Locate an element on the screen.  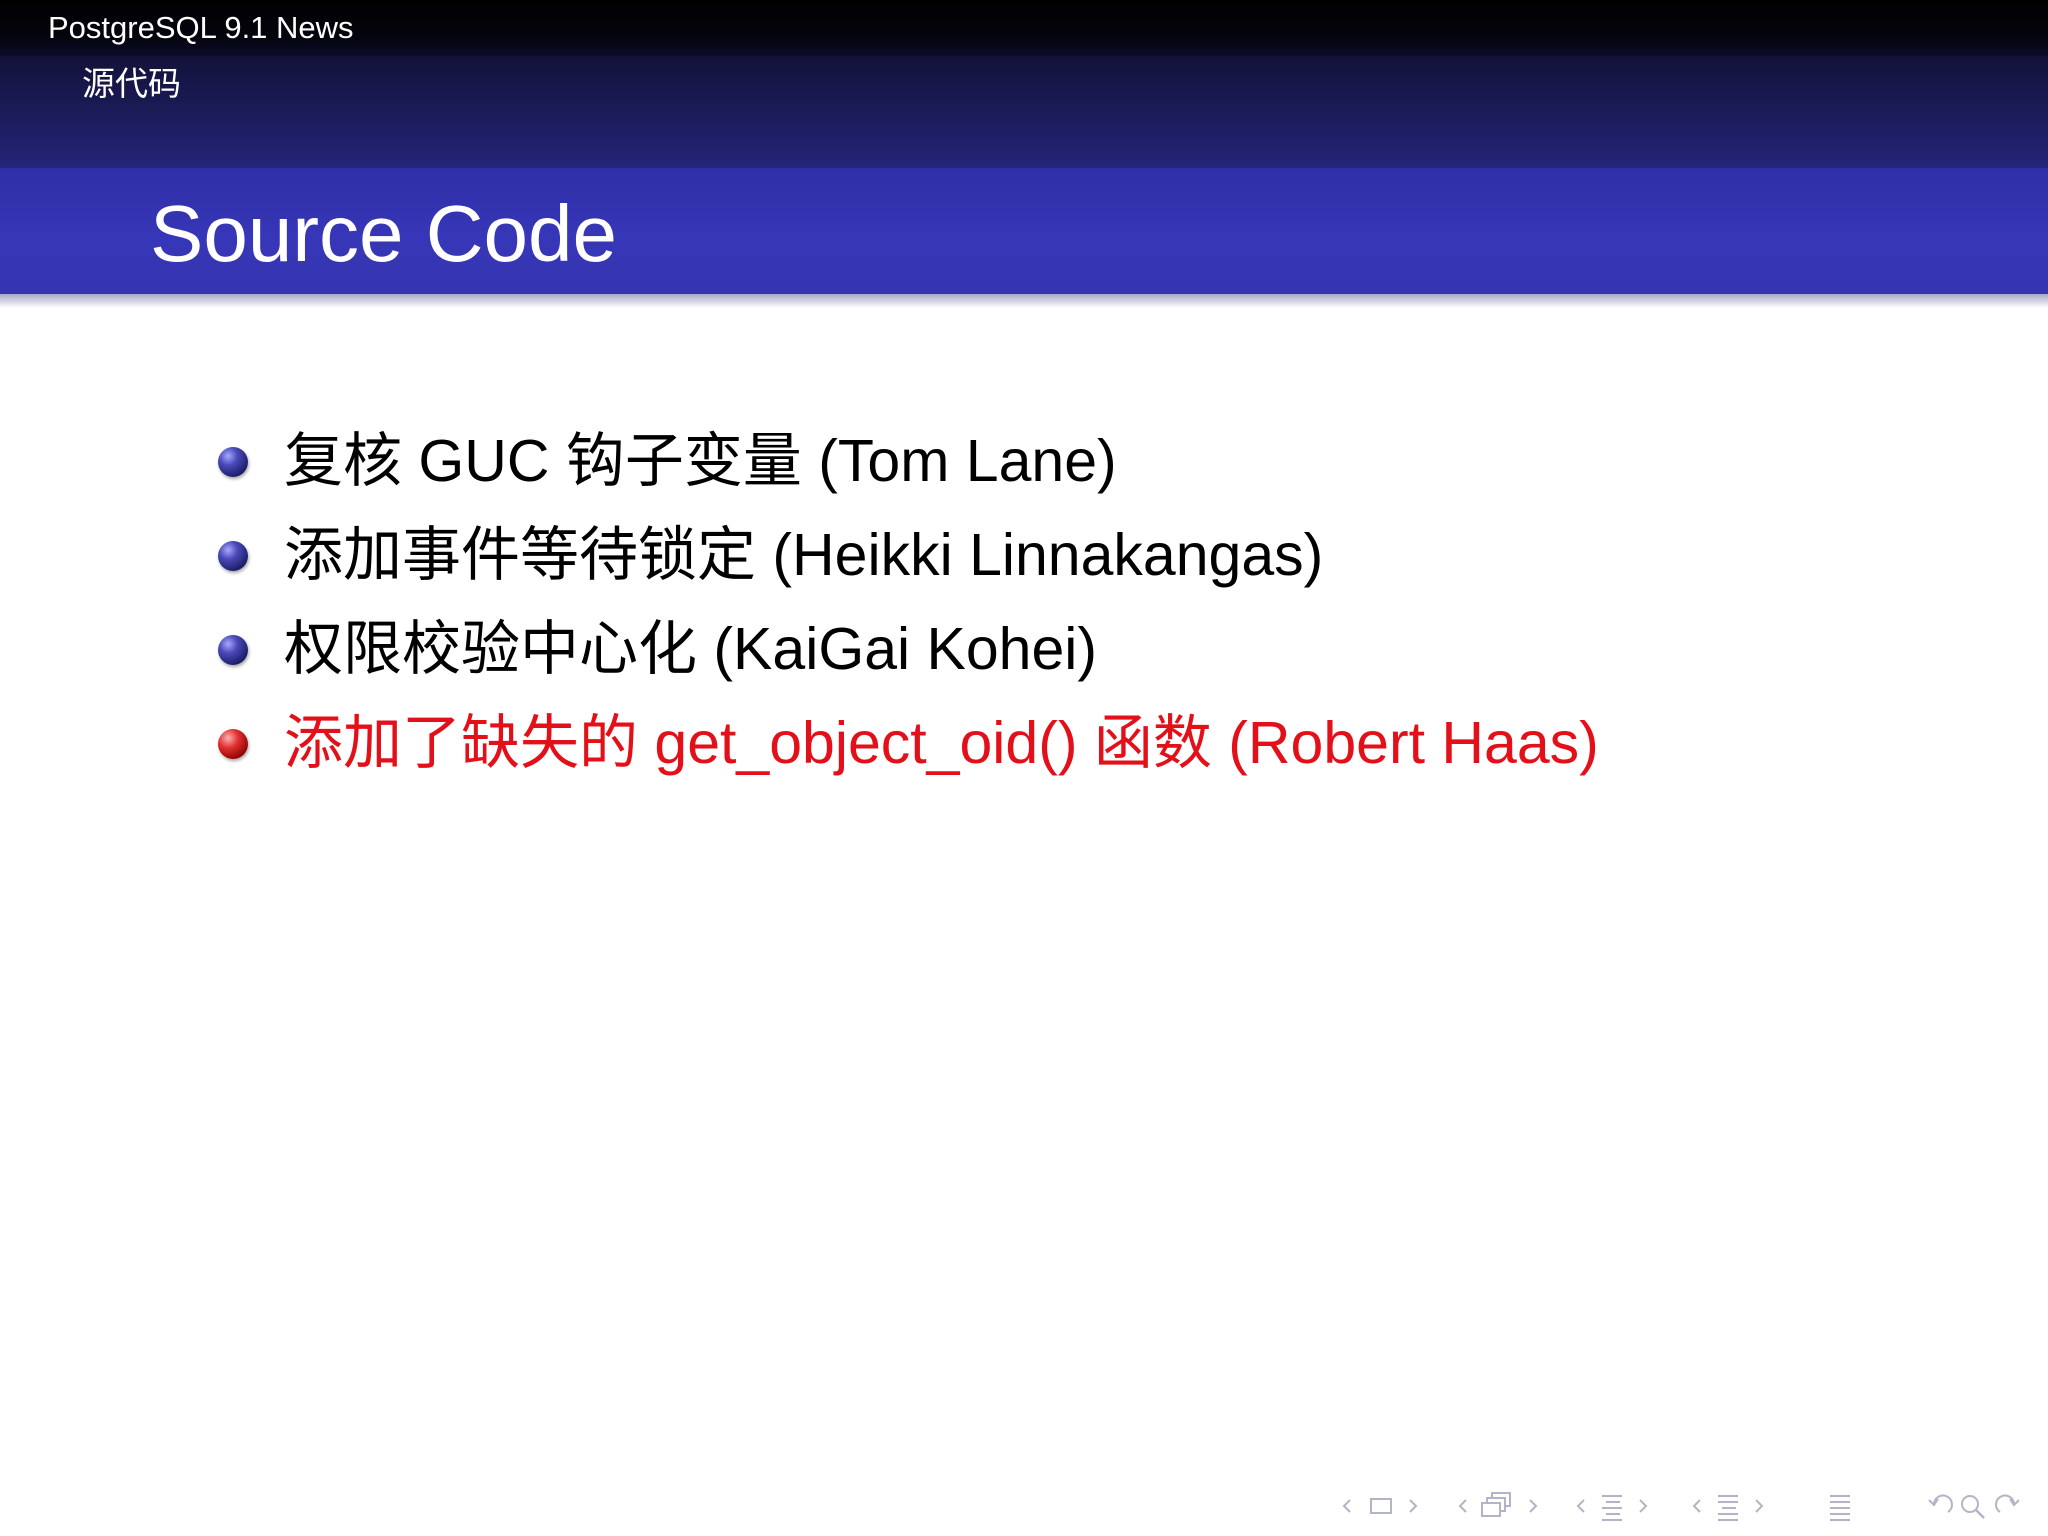
nav-next-slide-icon is located at coordinates (1413, 1506).